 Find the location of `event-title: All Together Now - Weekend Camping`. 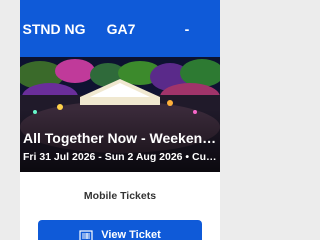

event-title: All Together Now - Weekend Camping is located at coordinates (121, 138).